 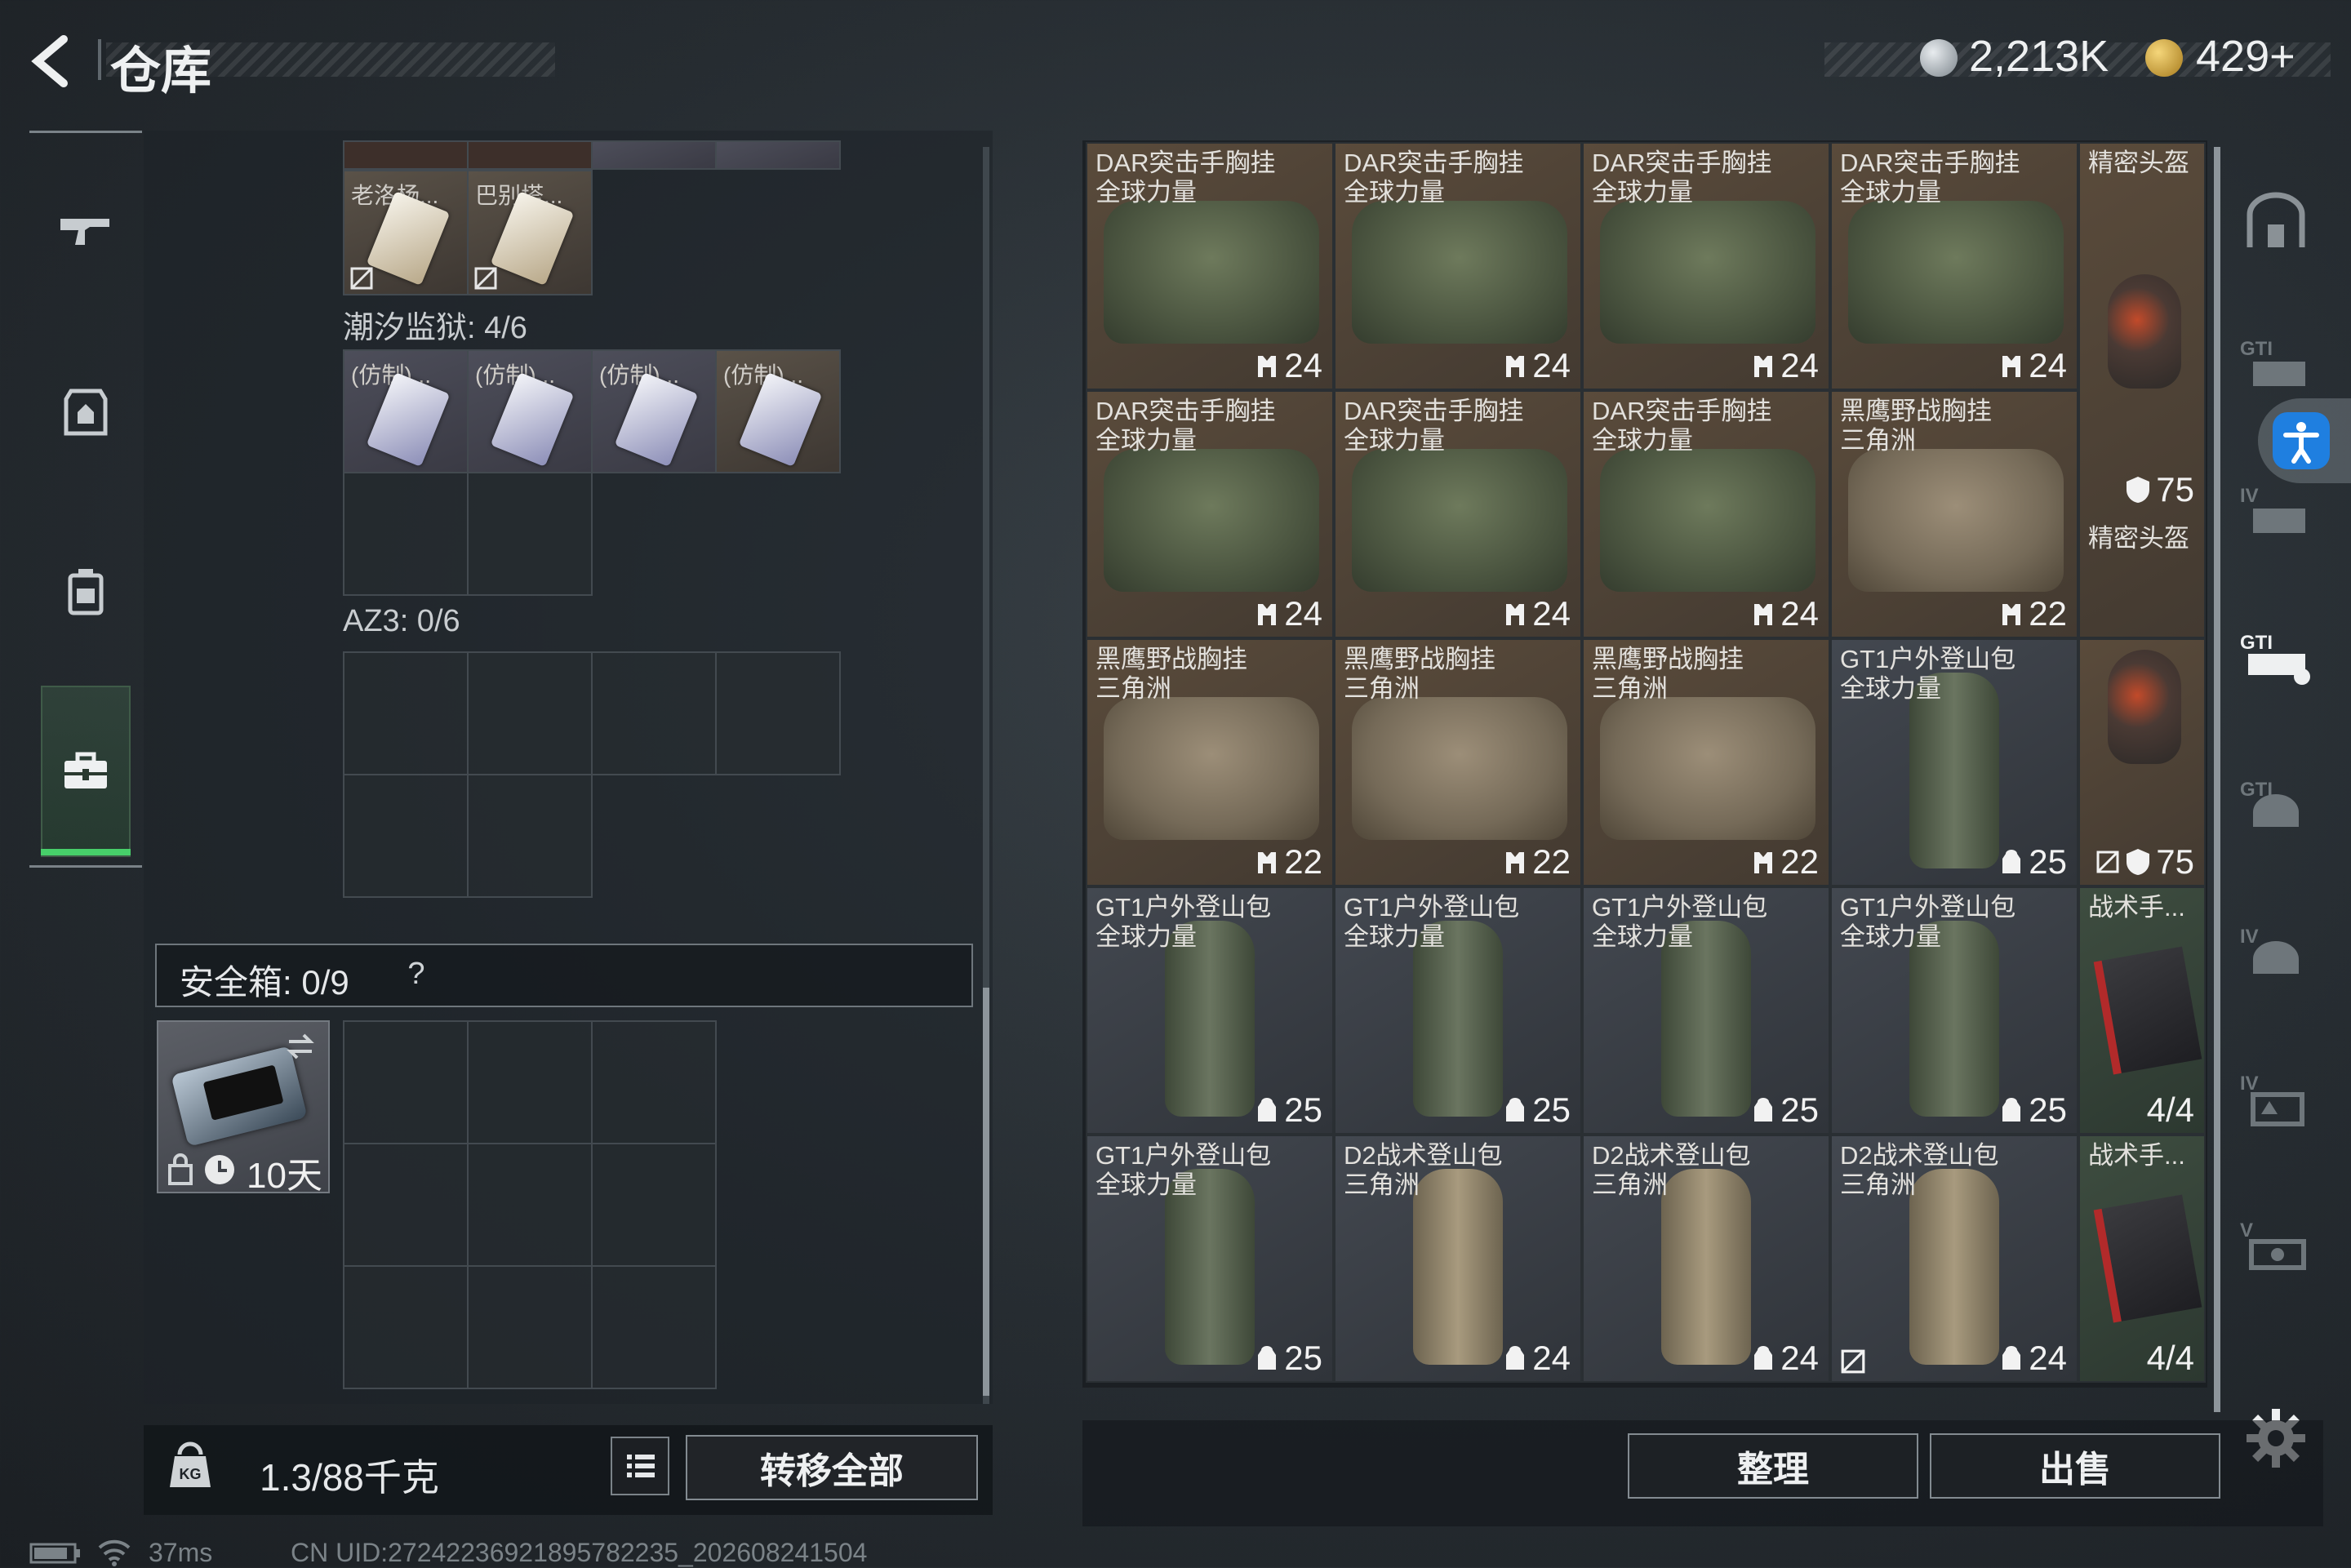 What do you see at coordinates (1423, 1155) in the screenshot?
I see `item-name: D2战术登山包` at bounding box center [1423, 1155].